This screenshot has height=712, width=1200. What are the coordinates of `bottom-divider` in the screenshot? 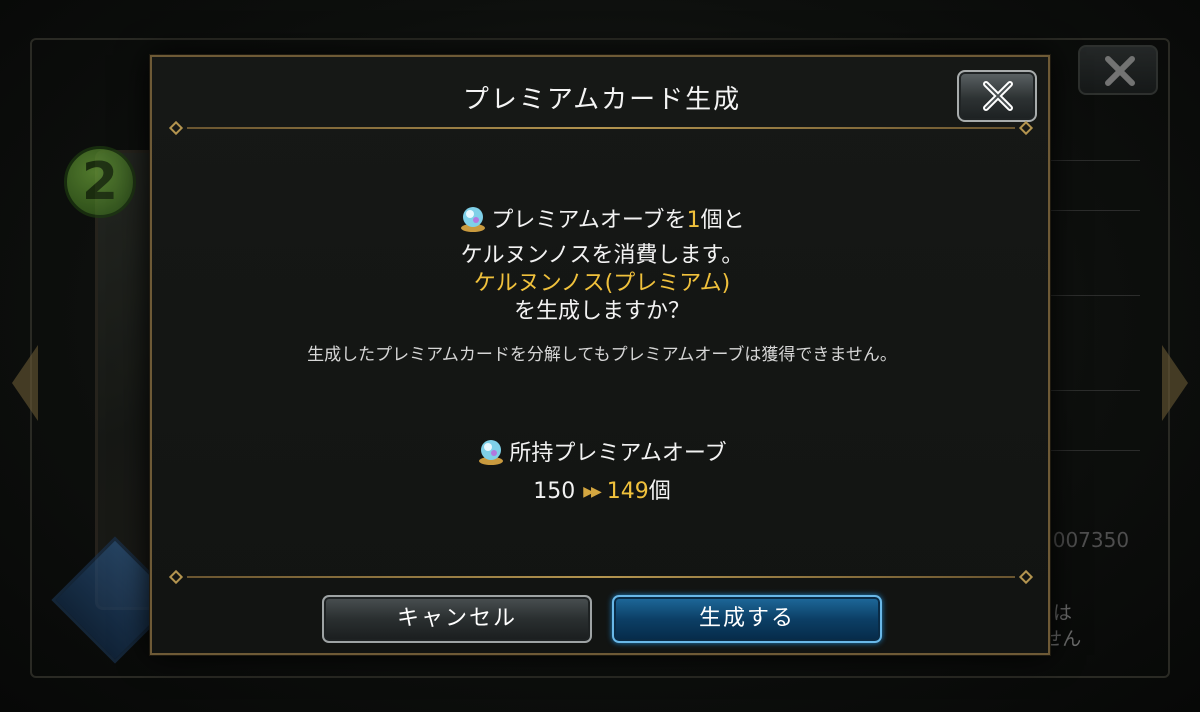 It's located at (601, 577).